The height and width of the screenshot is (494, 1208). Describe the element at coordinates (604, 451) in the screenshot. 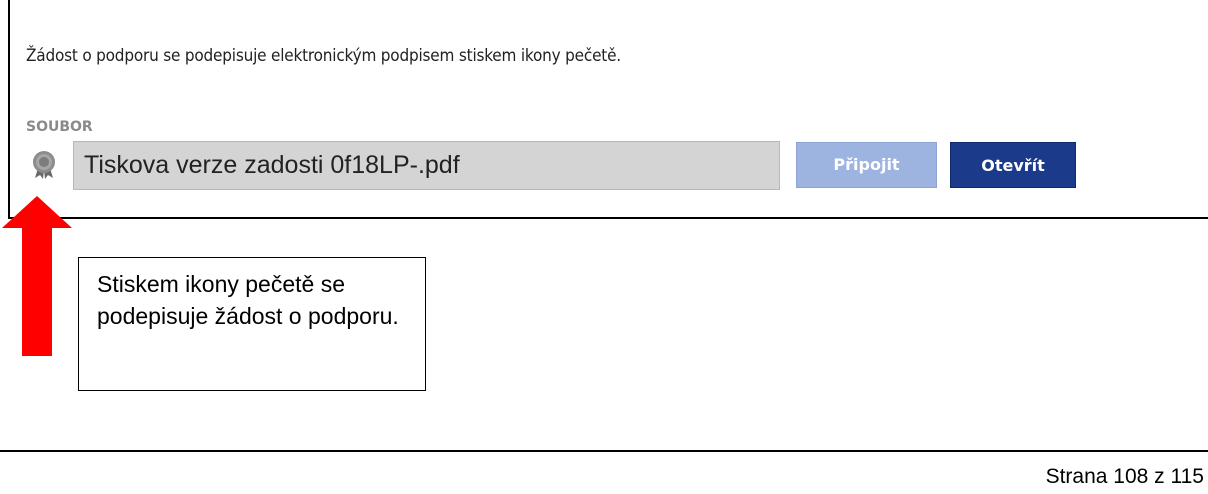

I see `footer-divider` at that location.